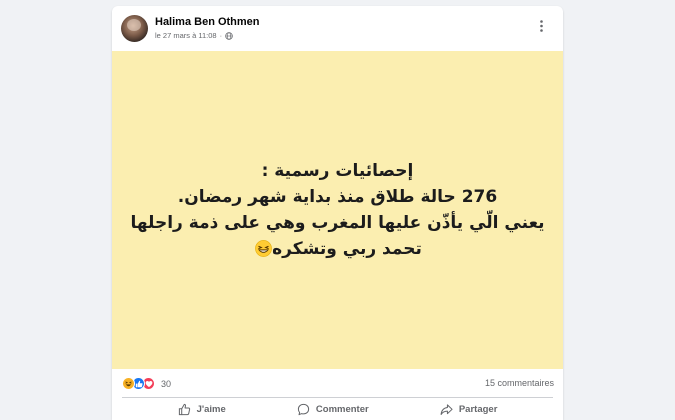 The width and height of the screenshot is (675, 420). What do you see at coordinates (186, 35) in the screenshot?
I see `post-timestamp: le 27 mars à 11:08` at bounding box center [186, 35].